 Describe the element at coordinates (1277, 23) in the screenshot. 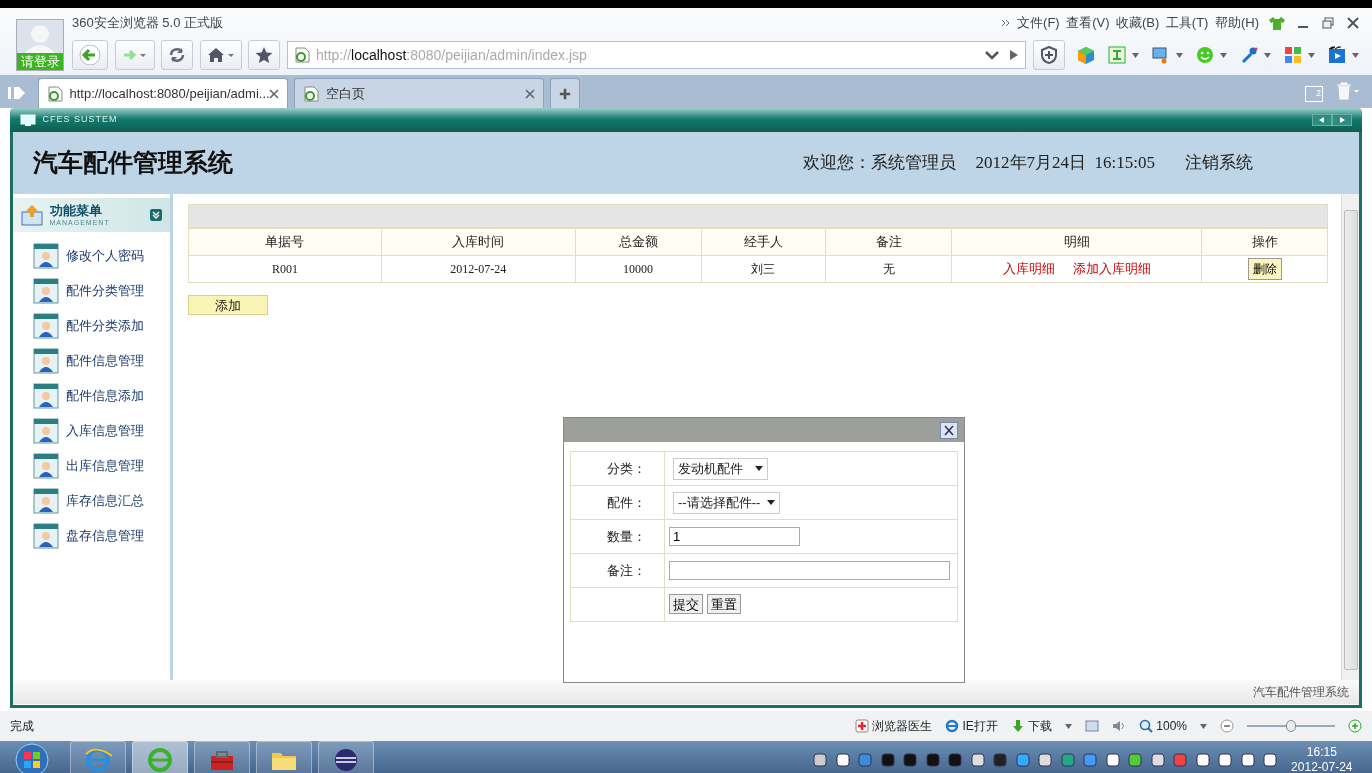

I see `tshirt-icon` at that location.